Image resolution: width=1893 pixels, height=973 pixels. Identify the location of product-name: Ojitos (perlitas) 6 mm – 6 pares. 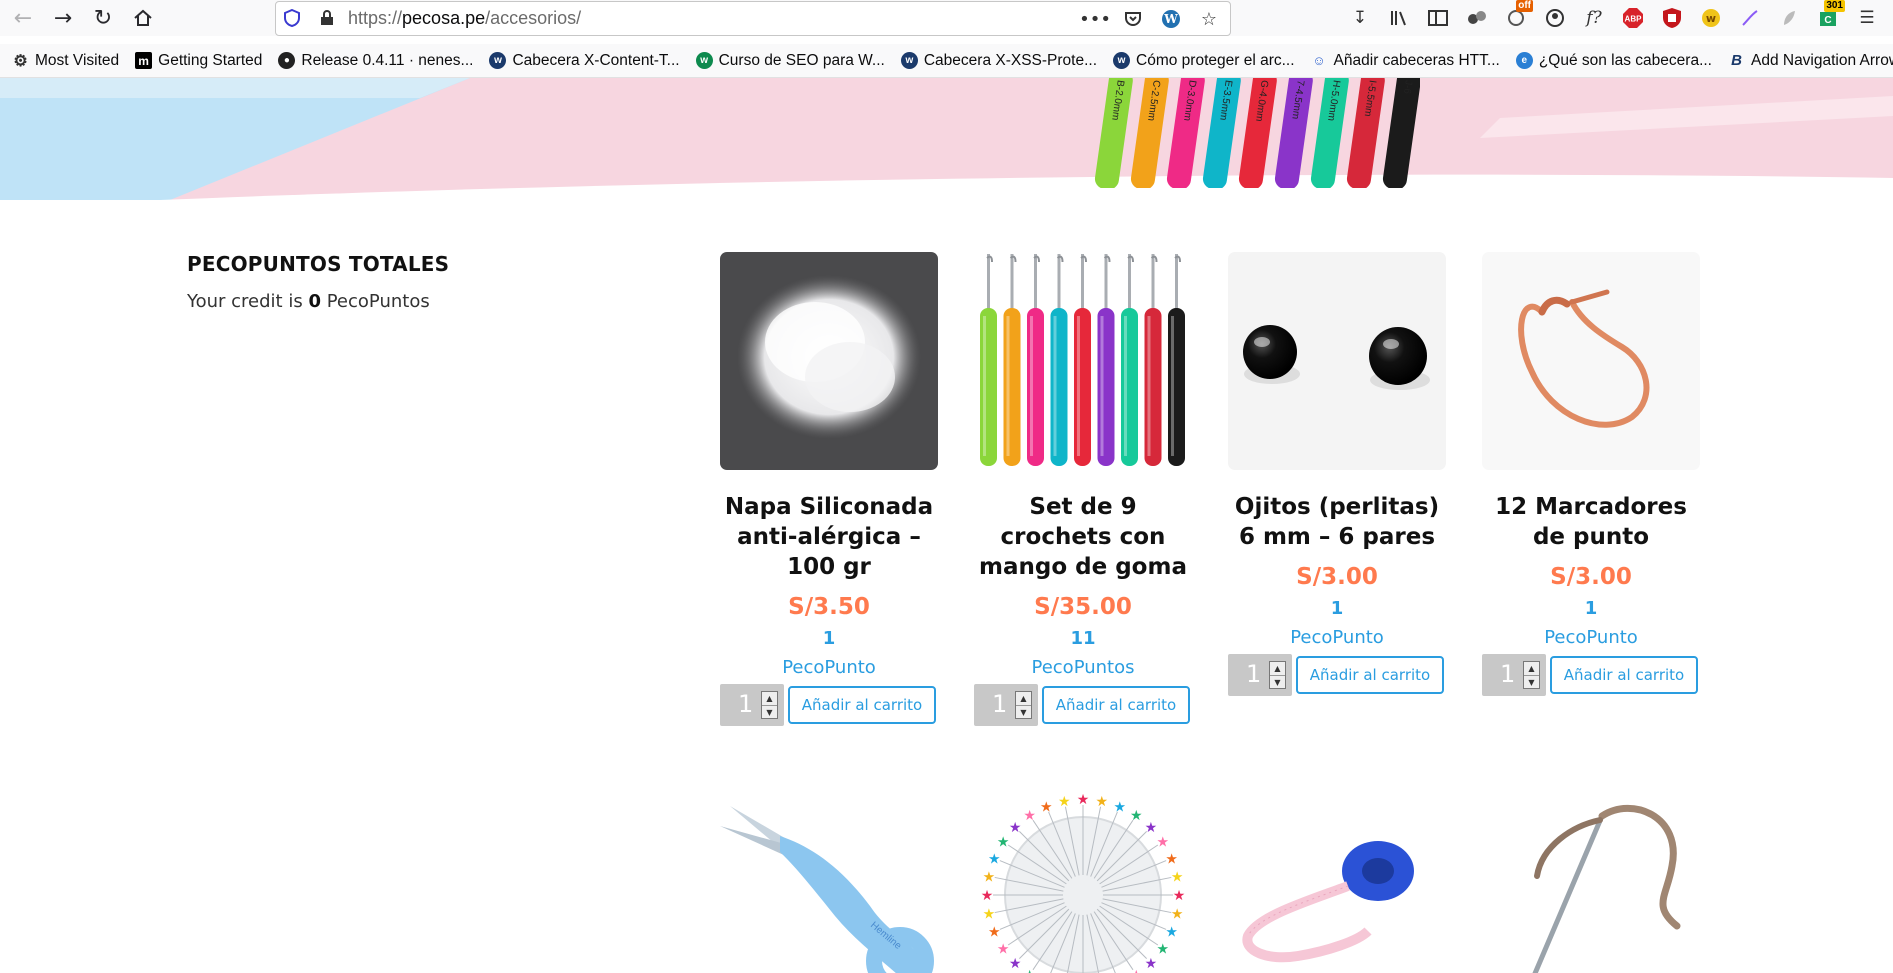
(1337, 522).